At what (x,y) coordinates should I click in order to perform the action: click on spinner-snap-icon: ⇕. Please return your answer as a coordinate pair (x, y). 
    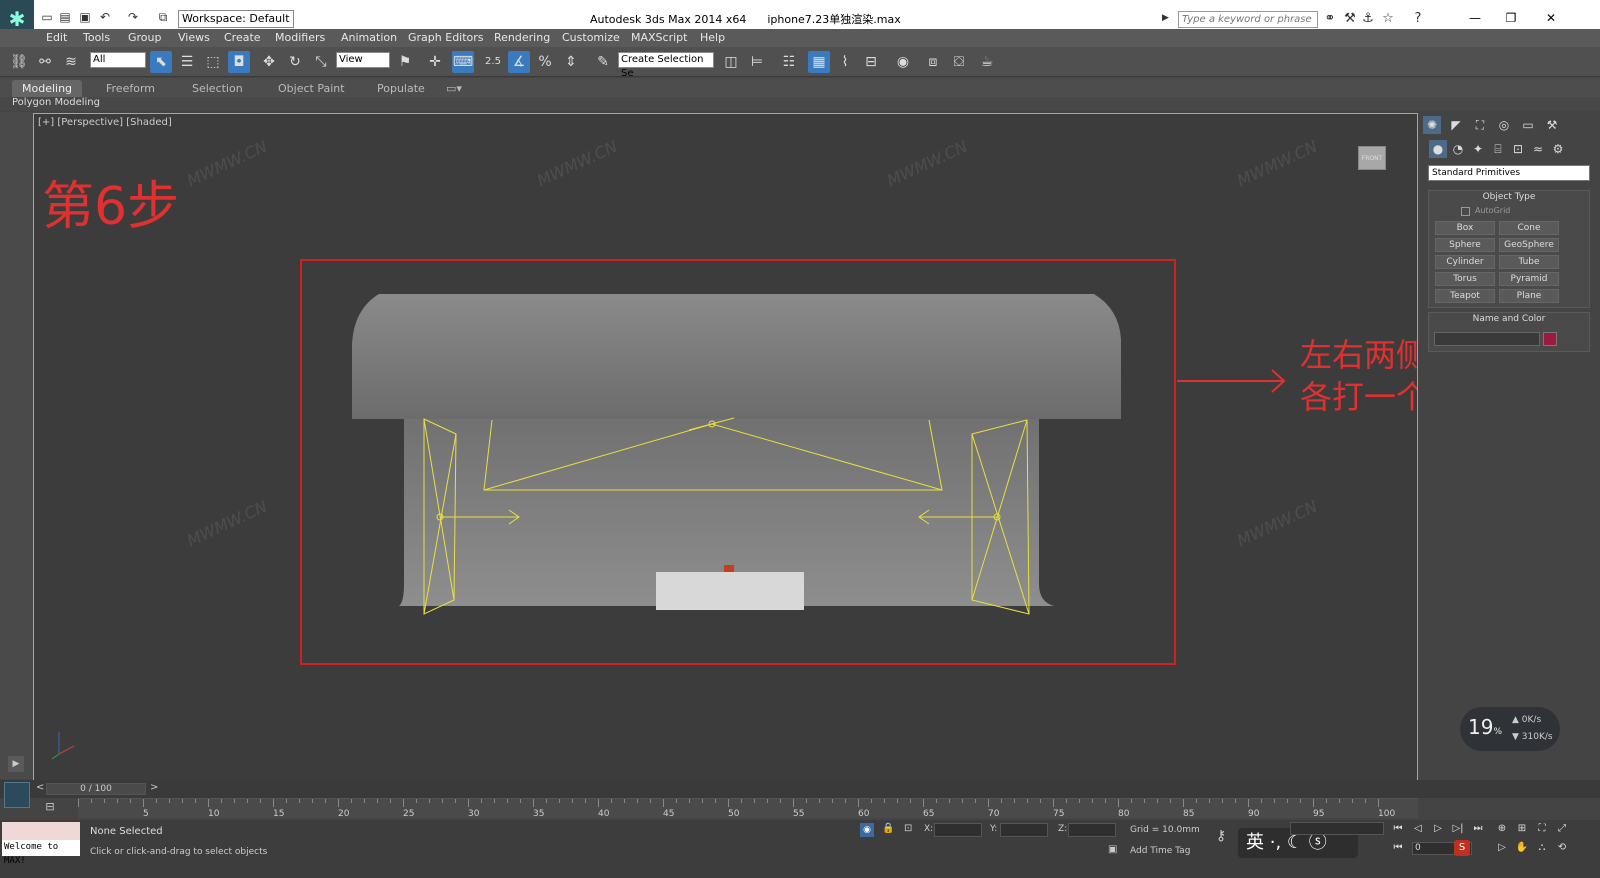
    Looking at the image, I should click on (571, 62).